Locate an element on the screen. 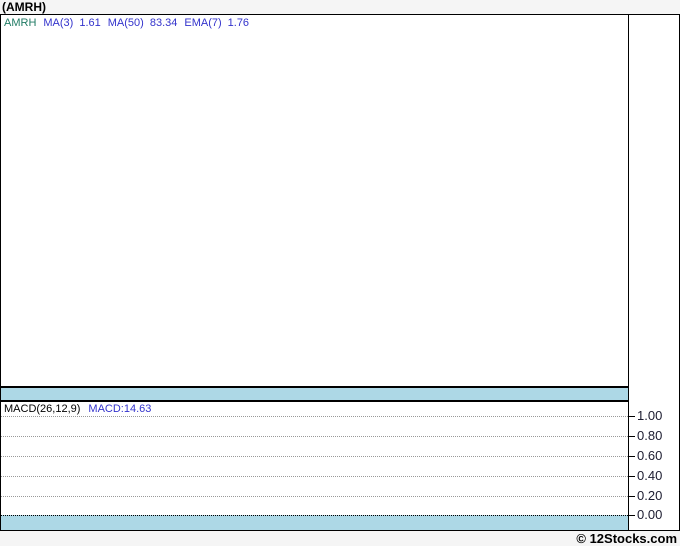 Image resolution: width=680 pixels, height=546 pixels. indicator-value: 1.61 is located at coordinates (90, 23).